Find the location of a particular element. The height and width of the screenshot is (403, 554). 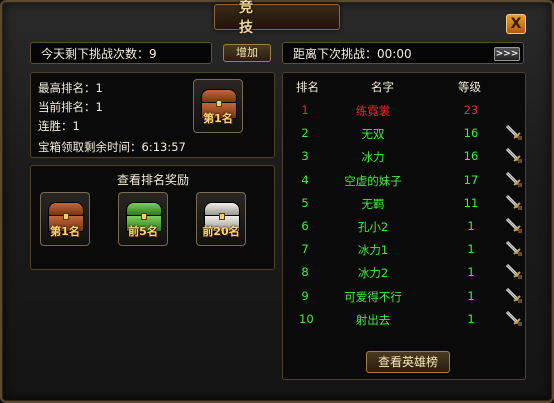

reward-chest-top5: 前5名 is located at coordinates (143, 219).